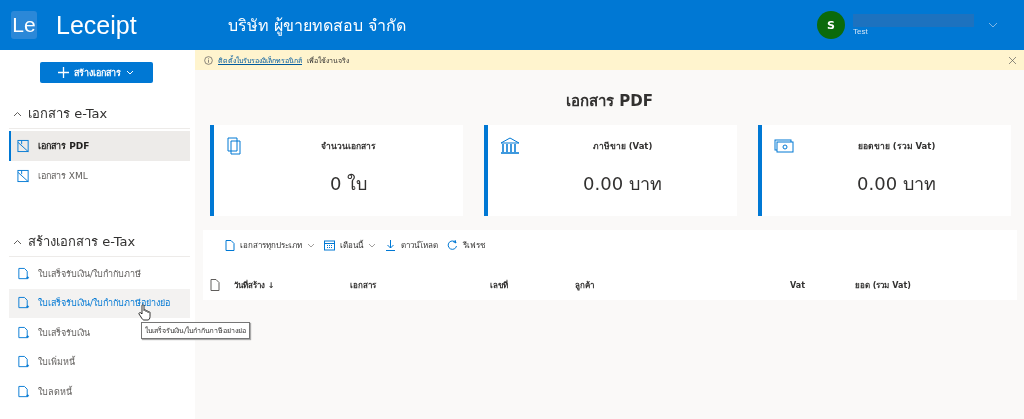 Image resolution: width=1024 pixels, height=419 pixels. Describe the element at coordinates (208, 60) in the screenshot. I see `info-icon` at that location.